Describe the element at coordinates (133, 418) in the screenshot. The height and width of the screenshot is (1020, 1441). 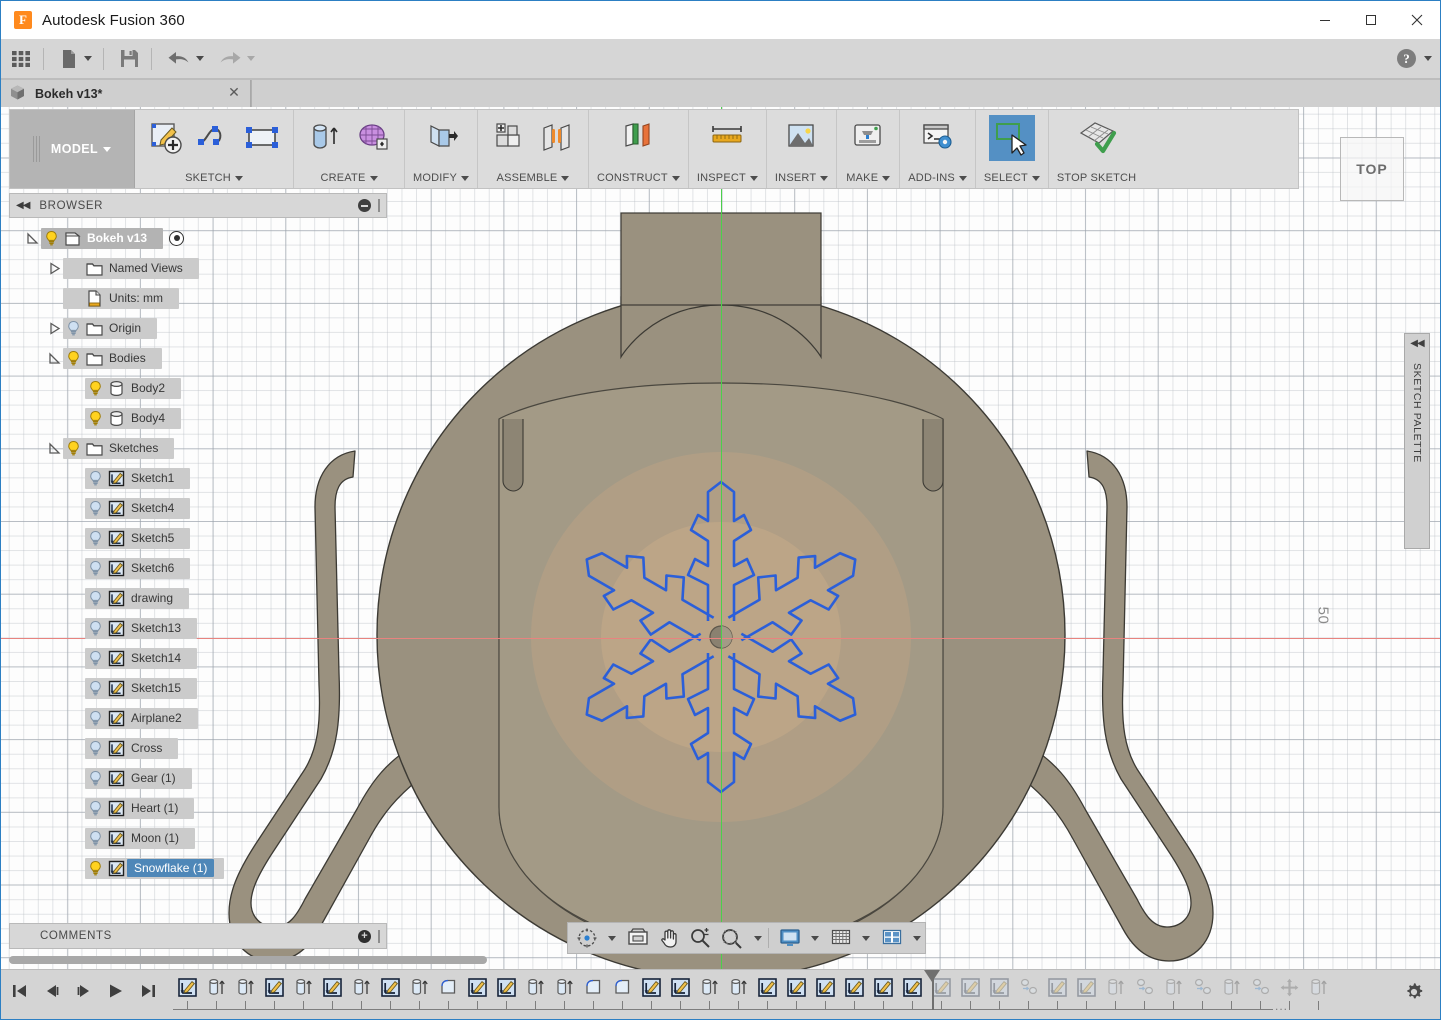
I see `browser-item-body4: Body4` at that location.